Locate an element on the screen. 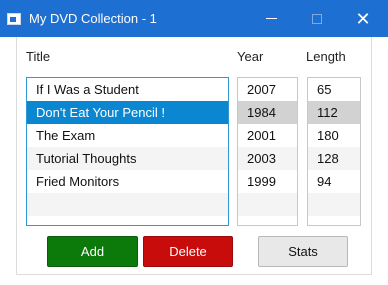  window-title: My DVD Collection - 1 is located at coordinates (93, 18).